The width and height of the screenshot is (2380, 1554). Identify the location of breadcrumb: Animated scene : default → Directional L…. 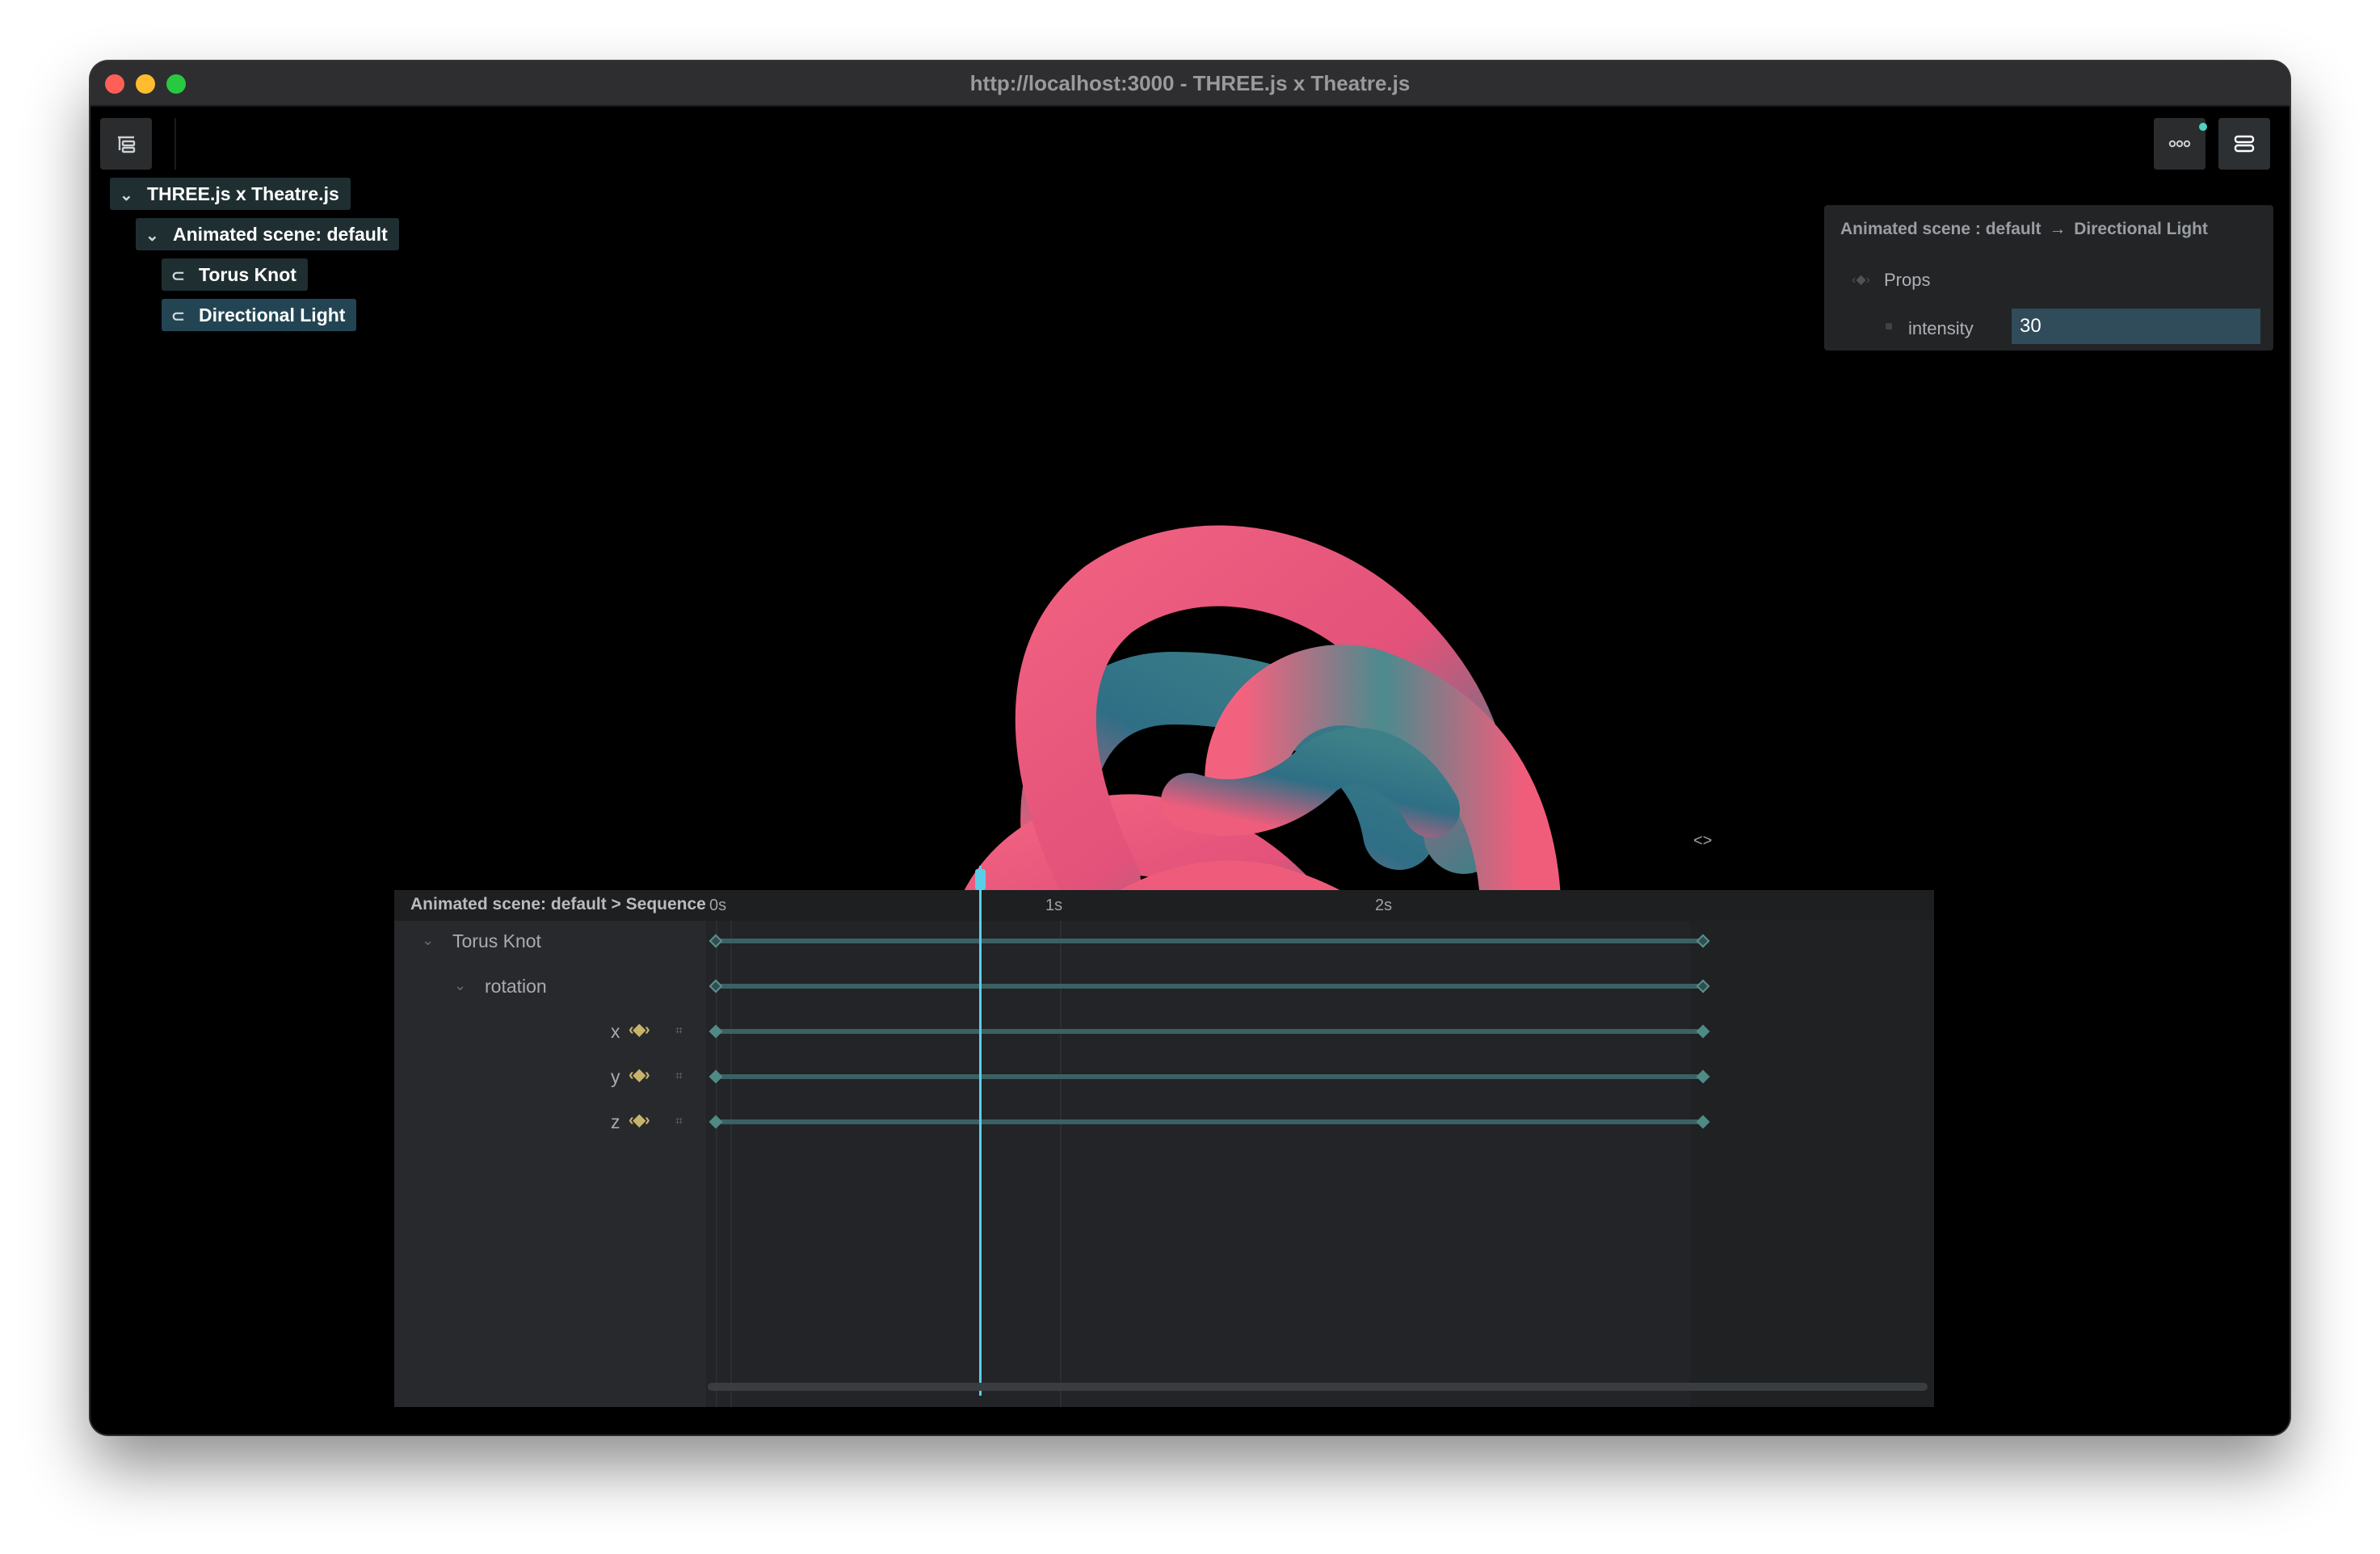
(2024, 230).